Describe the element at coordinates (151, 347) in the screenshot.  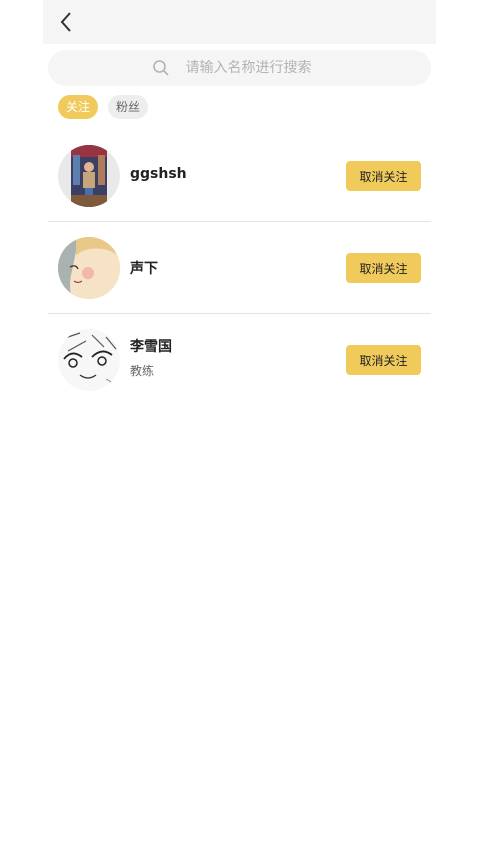
I see `user-name: 李雪国` at that location.